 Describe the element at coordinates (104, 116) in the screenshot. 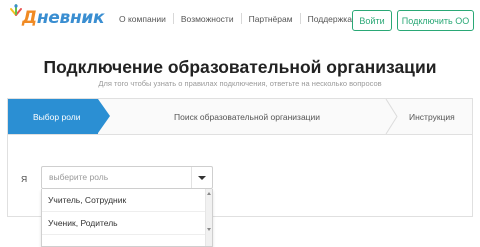

I see `step-arrow` at that location.